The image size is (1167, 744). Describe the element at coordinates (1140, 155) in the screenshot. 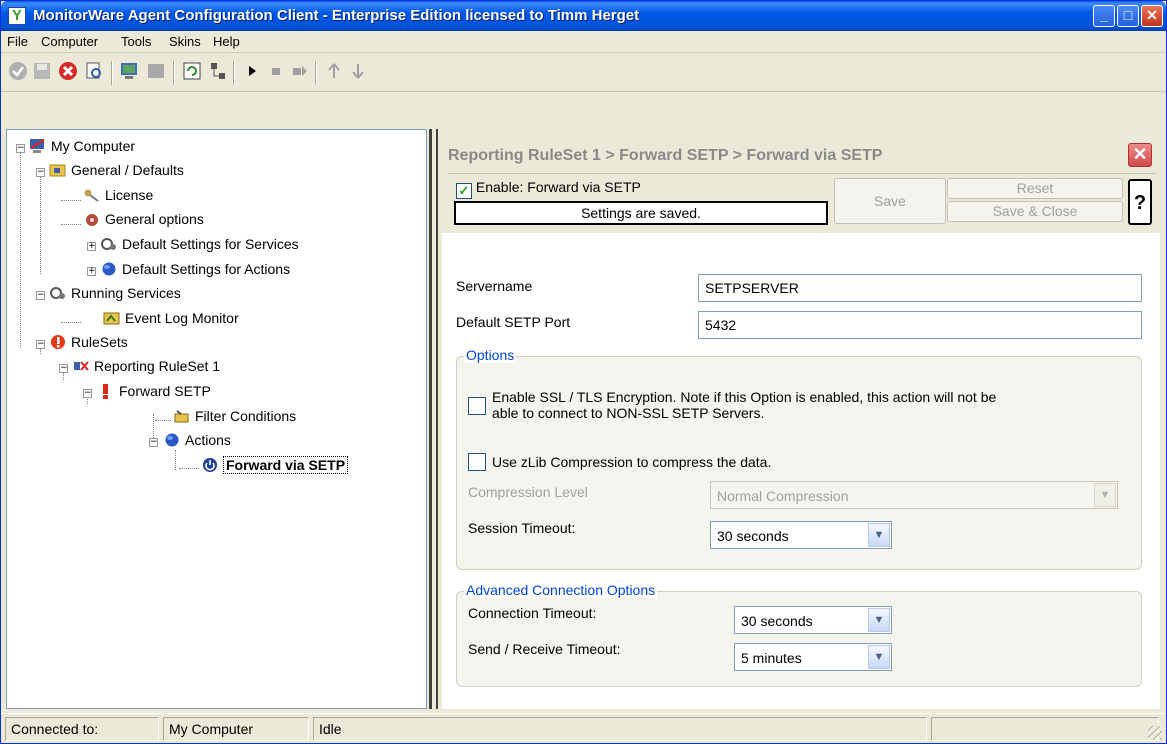

I see `panel-close-button: ✕` at that location.